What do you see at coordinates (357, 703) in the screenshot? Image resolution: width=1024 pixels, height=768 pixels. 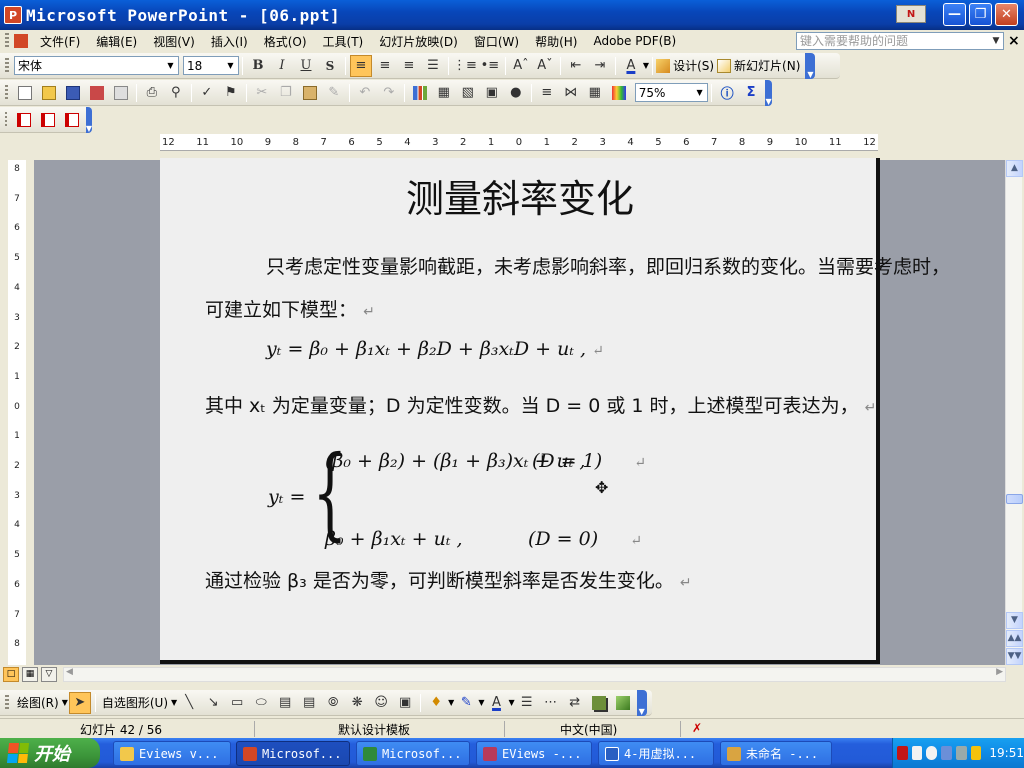 I see `diagram-button: ❋` at bounding box center [357, 703].